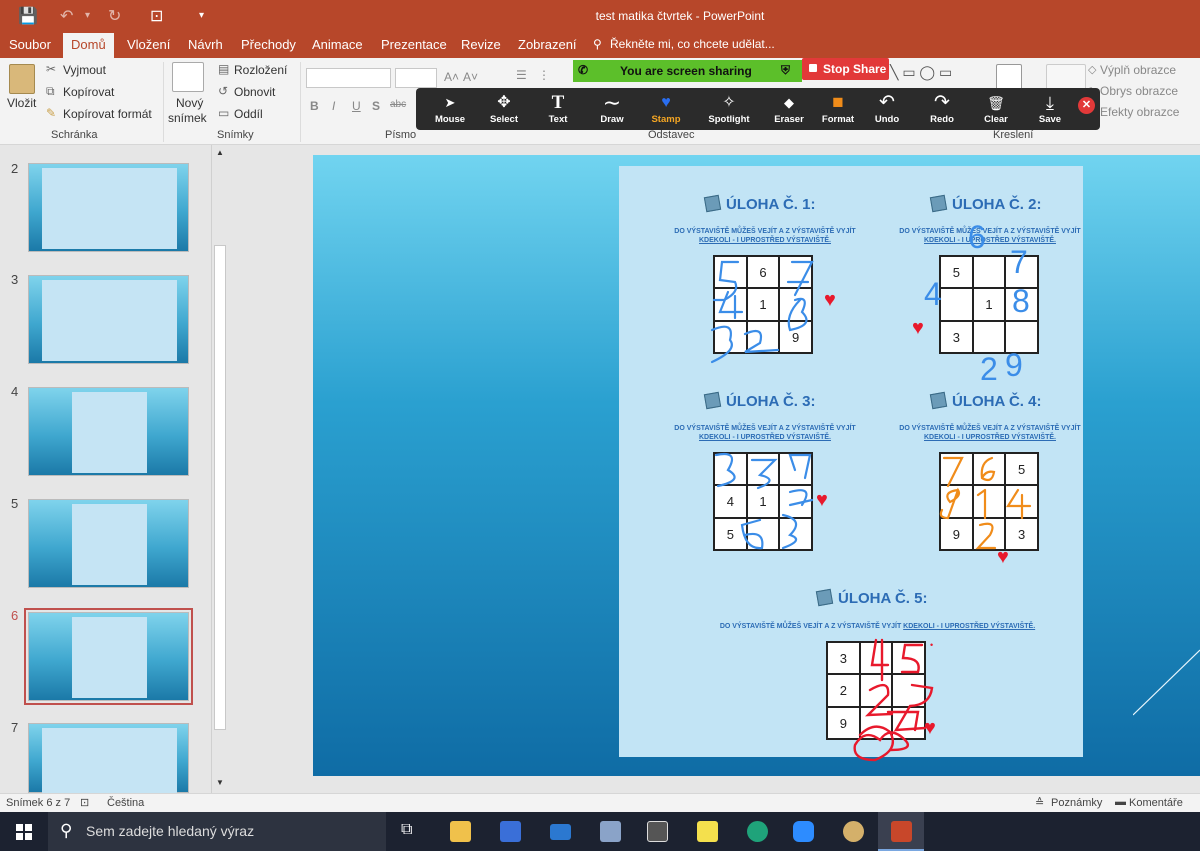 Image resolution: width=1200 pixels, height=851 pixels. Describe the element at coordinates (558, 109) in the screenshot. I see `tool-text: T Text` at that location.